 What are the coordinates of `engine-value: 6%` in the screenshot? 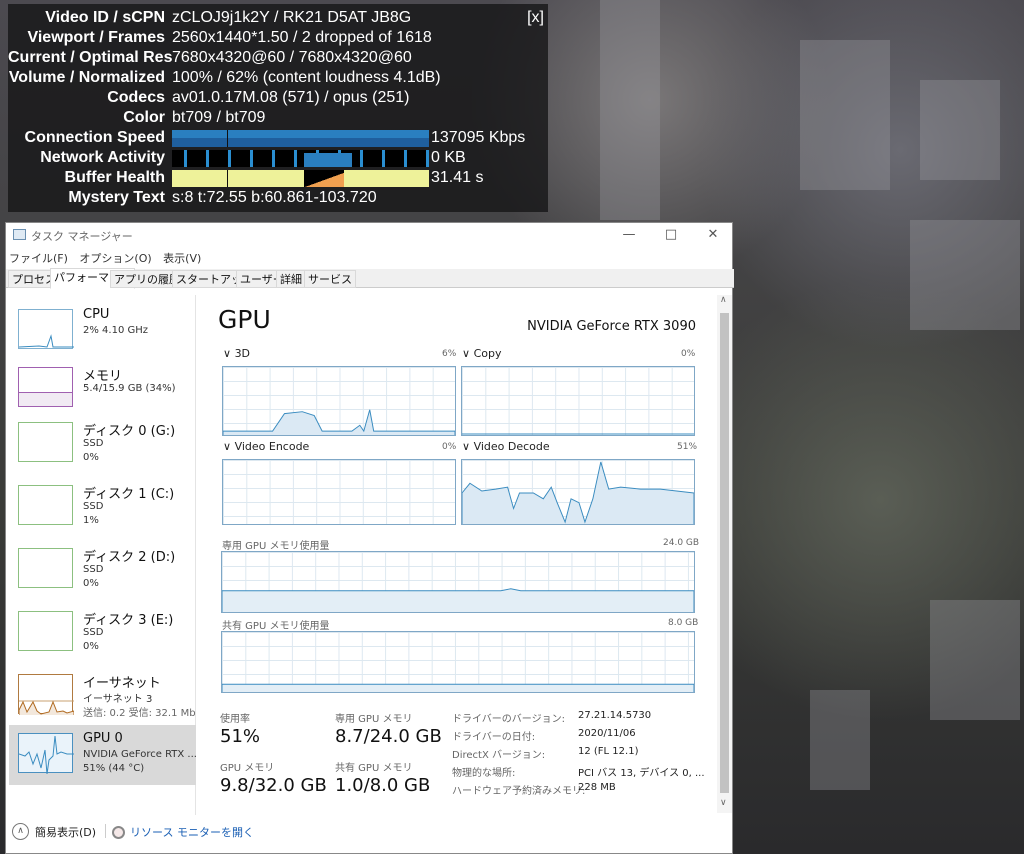 It's located at (449, 354).